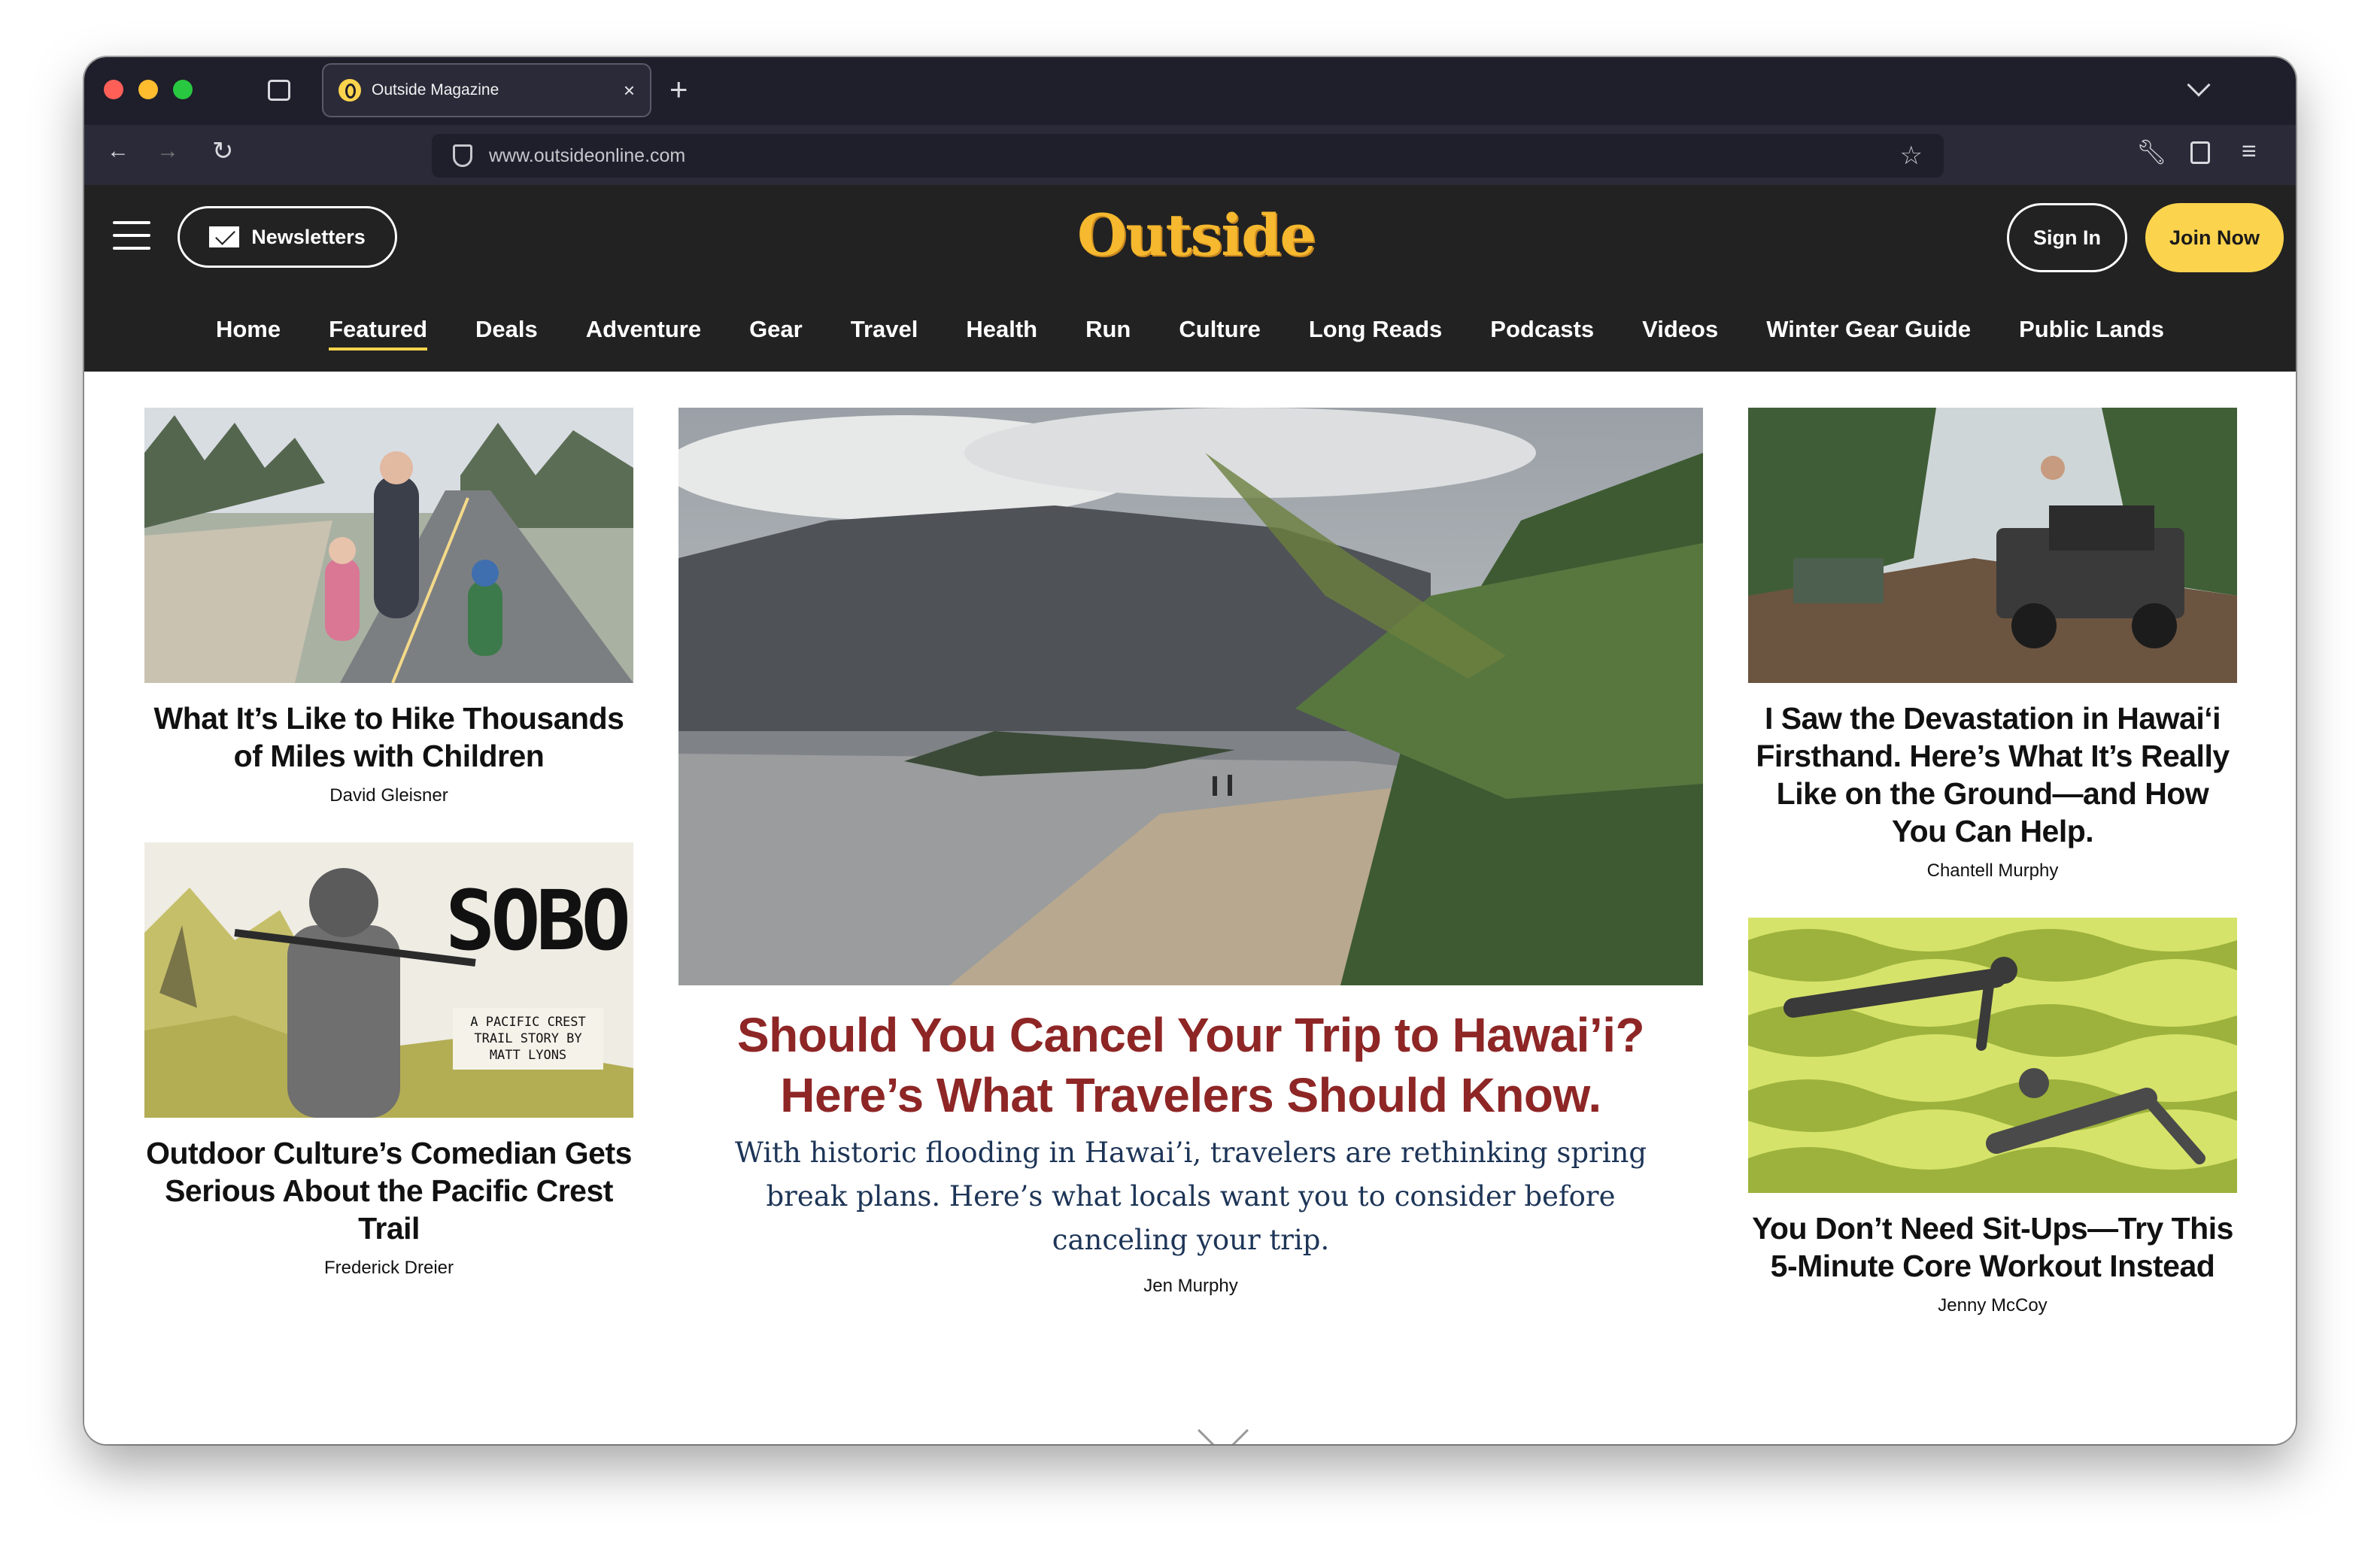  What do you see at coordinates (1220, 329) in the screenshot?
I see `nav-culture: Culture` at bounding box center [1220, 329].